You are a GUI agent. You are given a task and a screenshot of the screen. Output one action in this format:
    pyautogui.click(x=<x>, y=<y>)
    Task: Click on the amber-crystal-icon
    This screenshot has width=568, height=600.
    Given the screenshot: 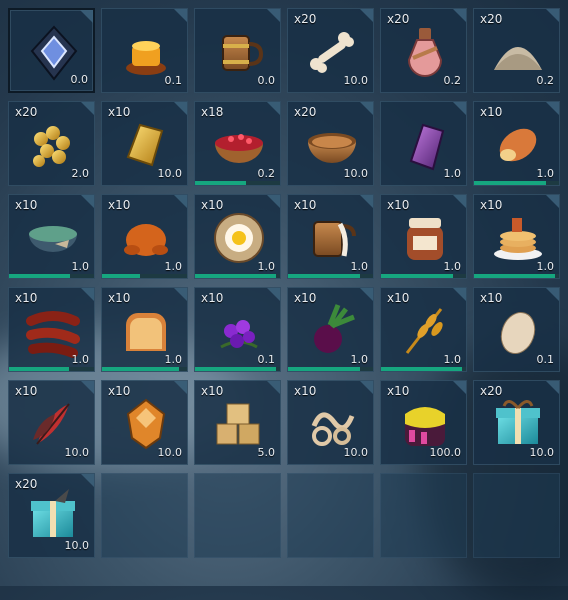 What is the action you would take?
    pyautogui.click(x=146, y=424)
    